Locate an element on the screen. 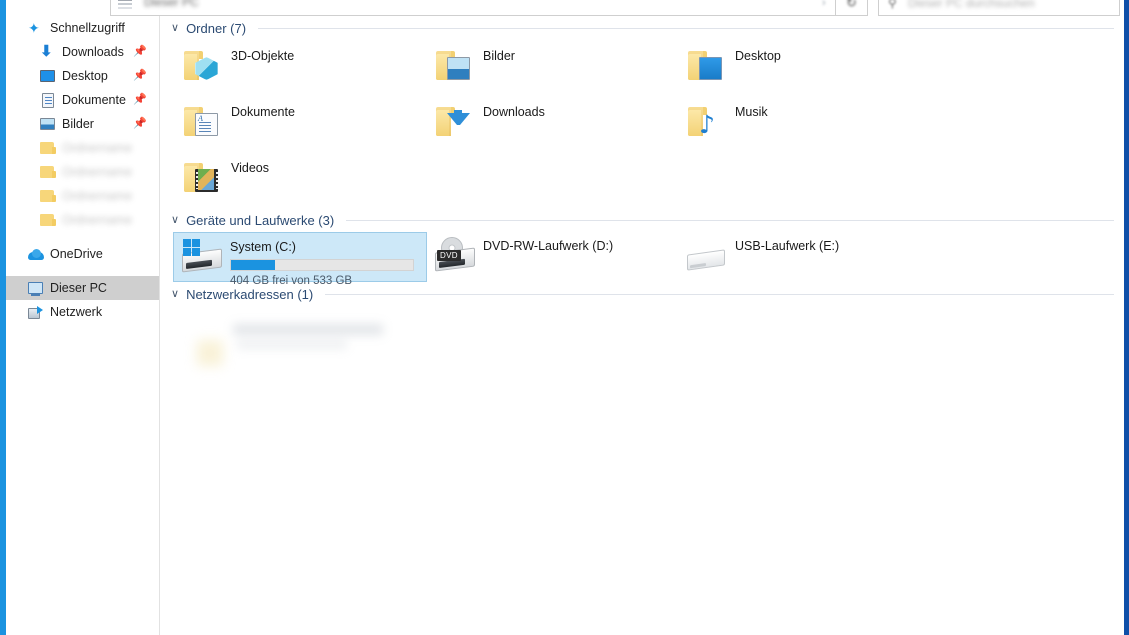 The height and width of the screenshot is (635, 1129). sidebar-item-label: Desktop is located at coordinates (85, 76).